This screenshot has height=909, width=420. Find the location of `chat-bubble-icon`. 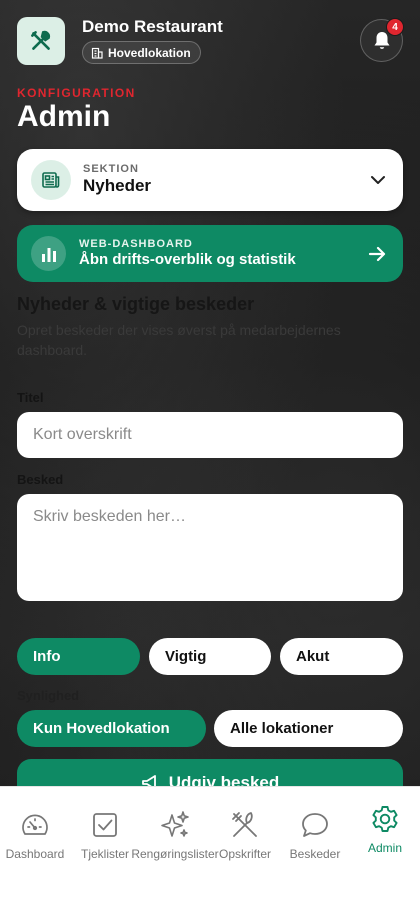

chat-bubble-icon is located at coordinates (315, 825).